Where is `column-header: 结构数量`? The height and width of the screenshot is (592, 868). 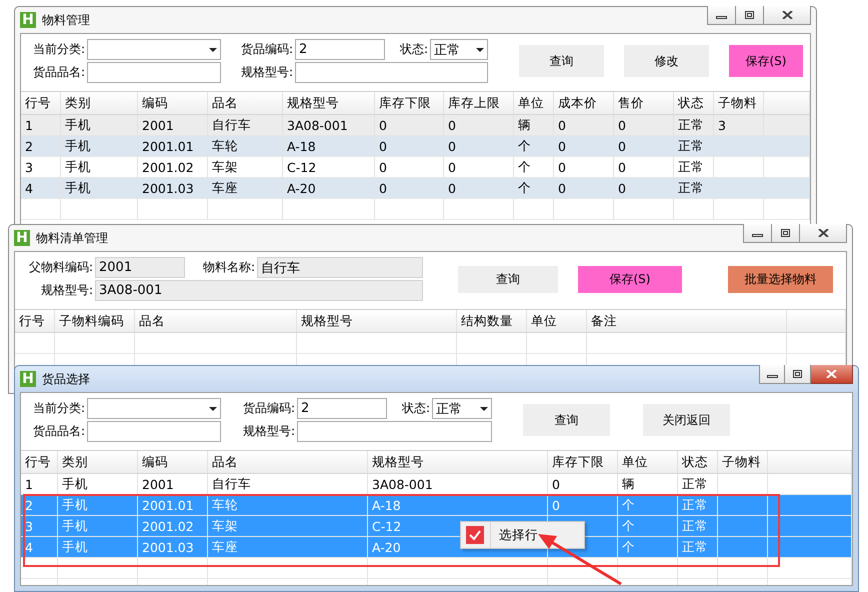 column-header: 结构数量 is located at coordinates (492, 321).